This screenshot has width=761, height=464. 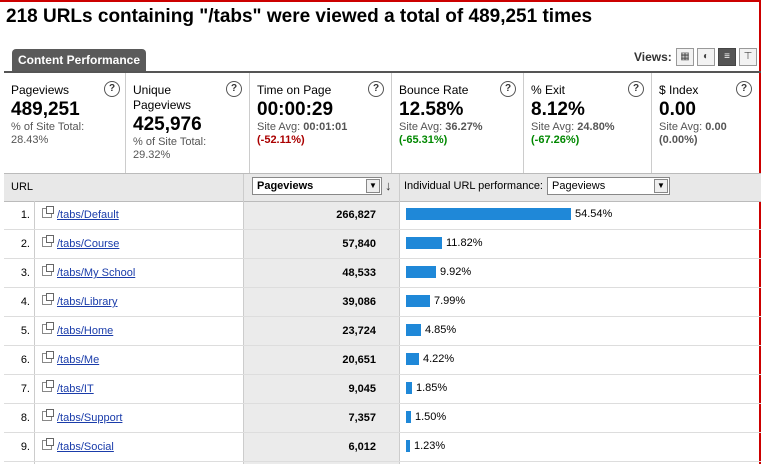 What do you see at coordinates (382, 331) in the screenshot?
I see `table-row: 5. /tabs/Home 23,724 4.85%` at bounding box center [382, 331].